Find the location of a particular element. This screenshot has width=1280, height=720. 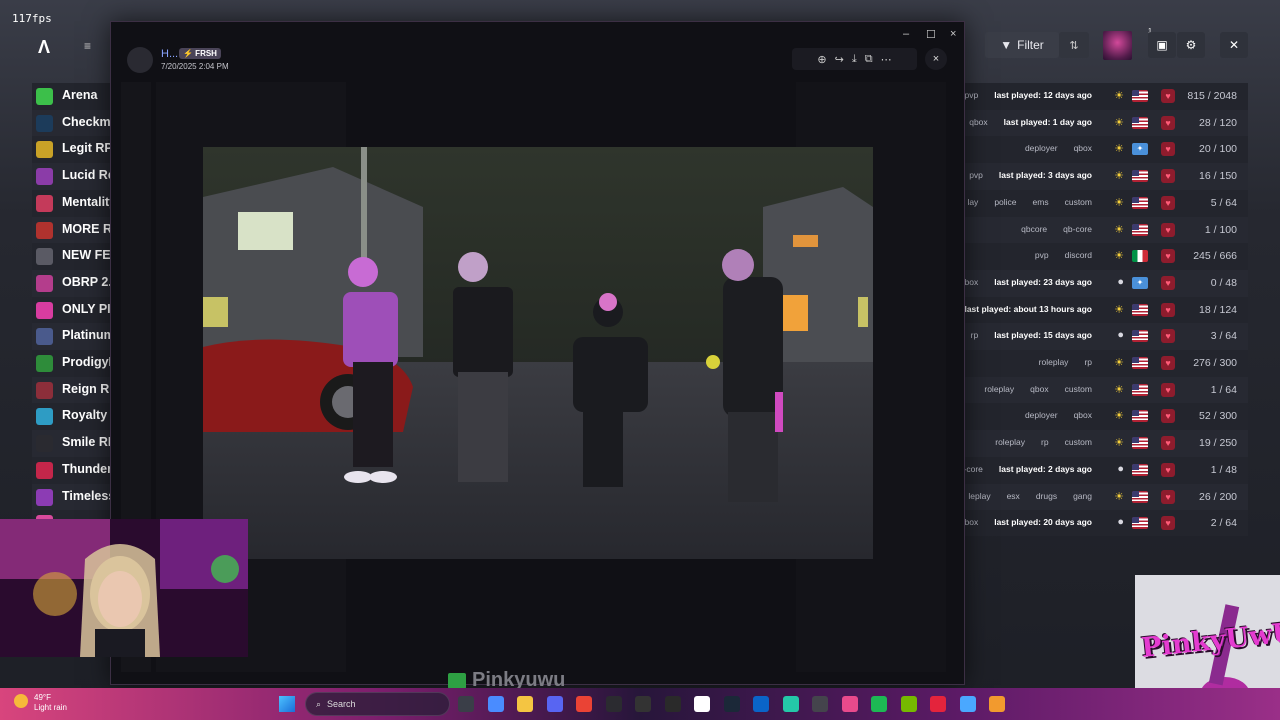

viewer-toolbar: ⊕ ↪ ⤓ ⧉ ⋯ is located at coordinates (854, 59).